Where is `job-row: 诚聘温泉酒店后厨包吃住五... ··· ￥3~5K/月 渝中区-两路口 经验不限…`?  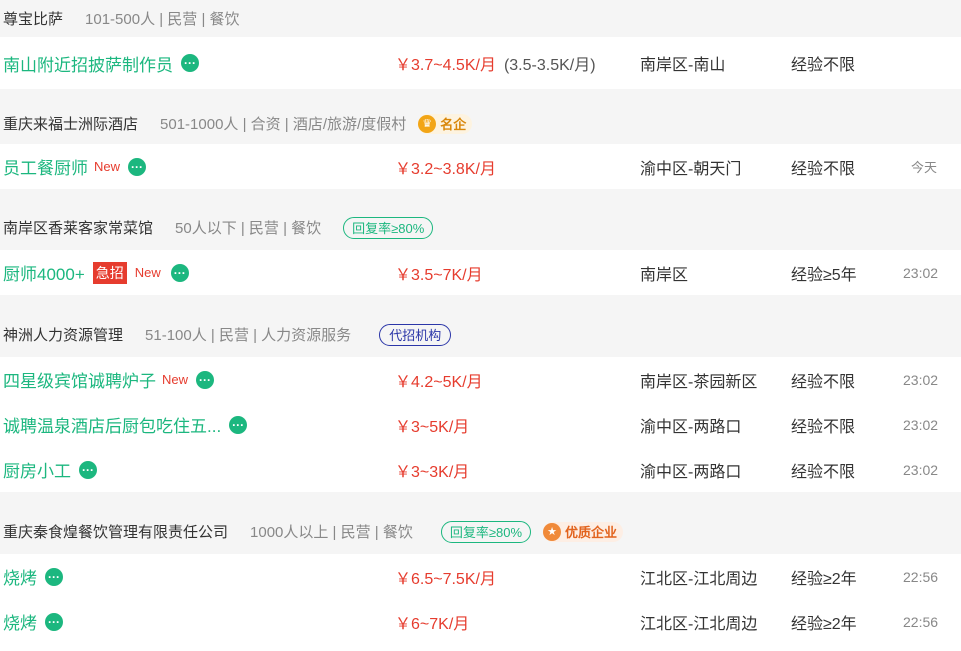 job-row: 诚聘温泉酒店后厨包吃住五... ··· ￥3~5K/月 渝中区-两路口 经验不限… is located at coordinates (480, 424).